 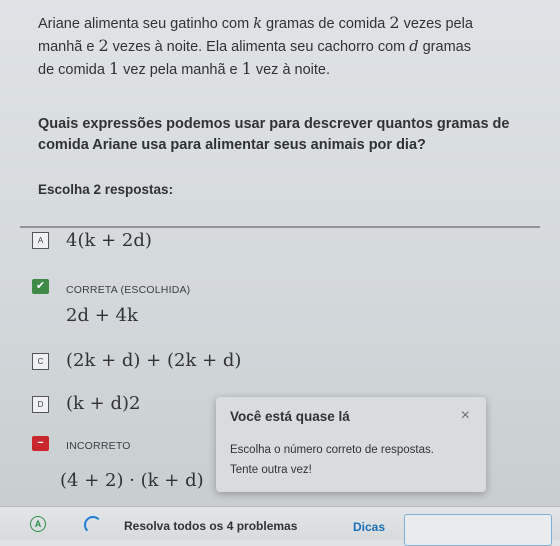 I want to click on option-a-letter: A, so click(x=40, y=240).